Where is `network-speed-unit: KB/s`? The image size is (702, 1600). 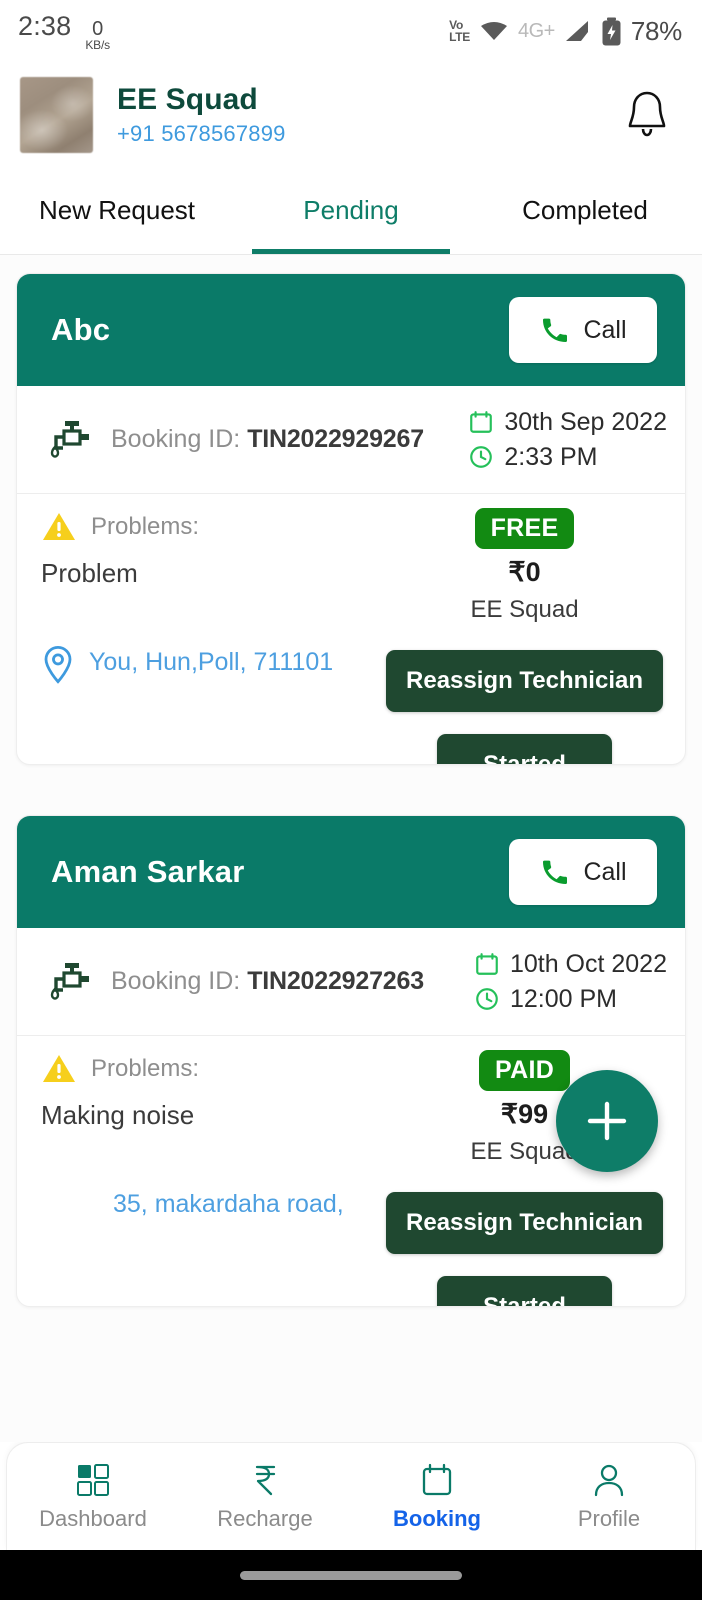 network-speed-unit: KB/s is located at coordinates (97, 45).